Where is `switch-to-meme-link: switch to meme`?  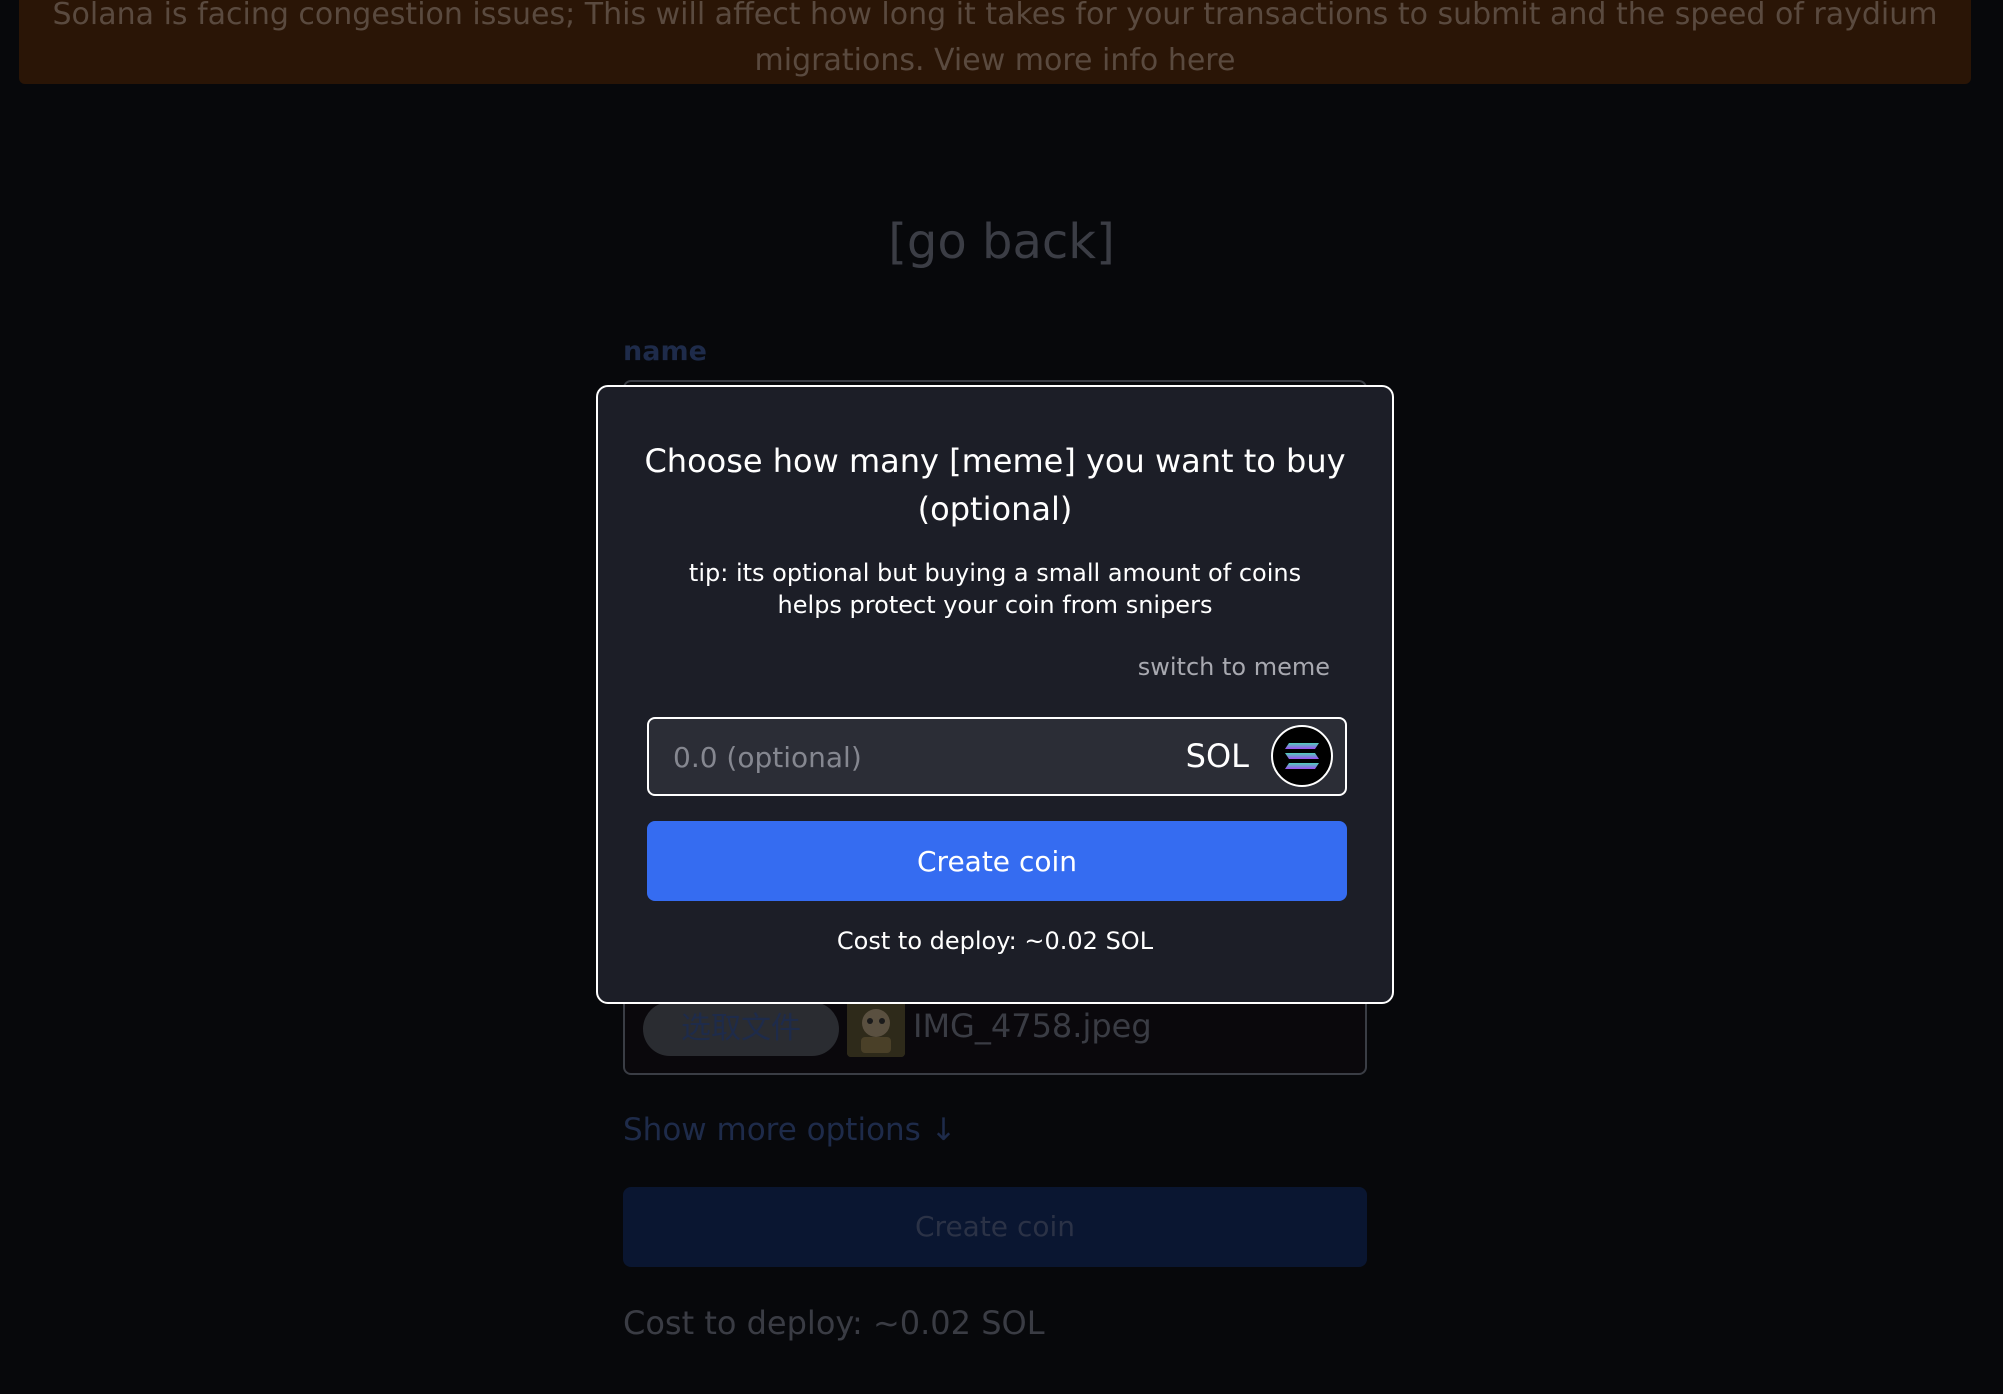 switch-to-meme-link: switch to meme is located at coordinates (1234, 667).